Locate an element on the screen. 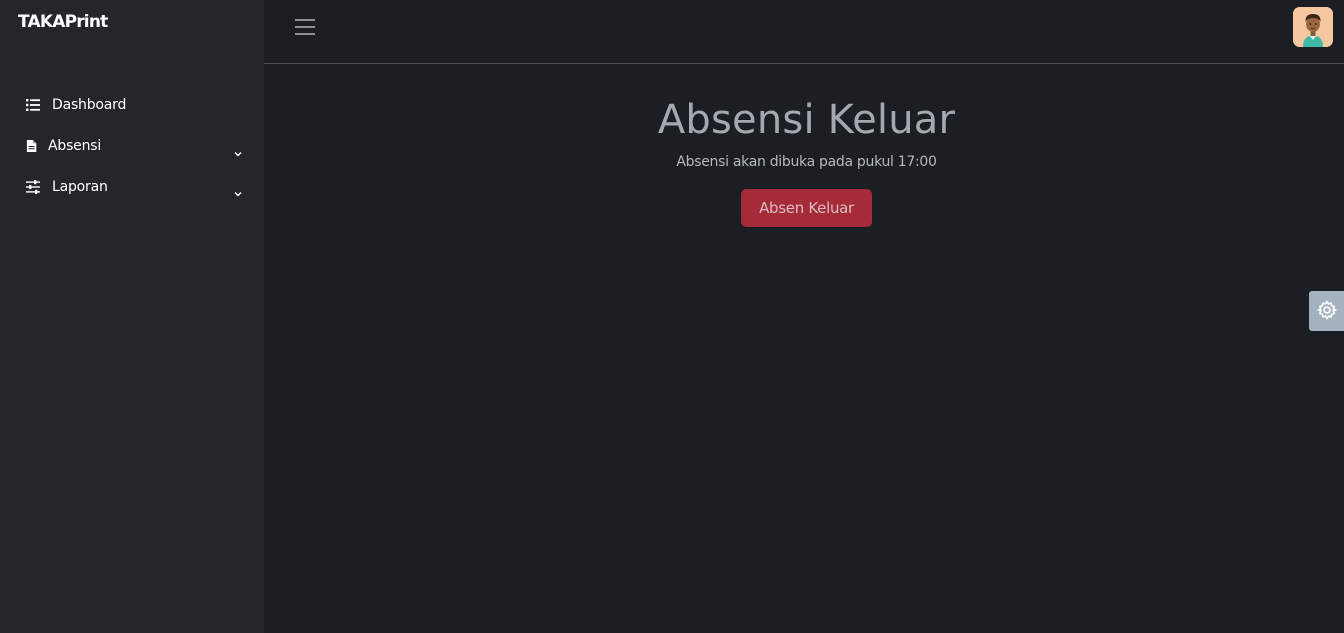 Image resolution: width=1344 pixels, height=633 pixels. user-avatar is located at coordinates (1313, 27).